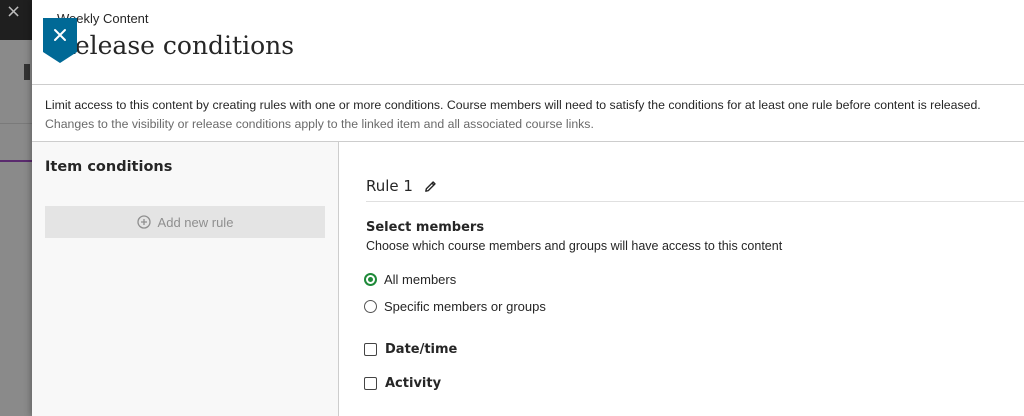  What do you see at coordinates (413, 383) in the screenshot?
I see `checkbox-activity-label: Activity` at bounding box center [413, 383].